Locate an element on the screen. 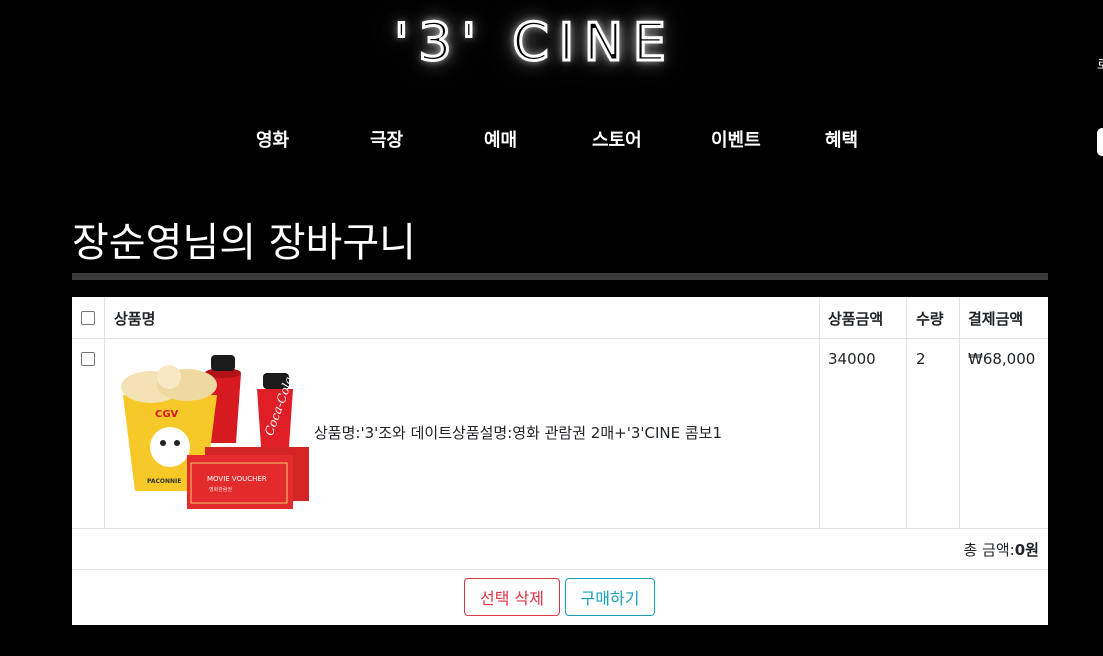 Image resolution: width=1103 pixels, height=656 pixels. voucher-text: MOVIE VOUCHER is located at coordinates (237, 479).